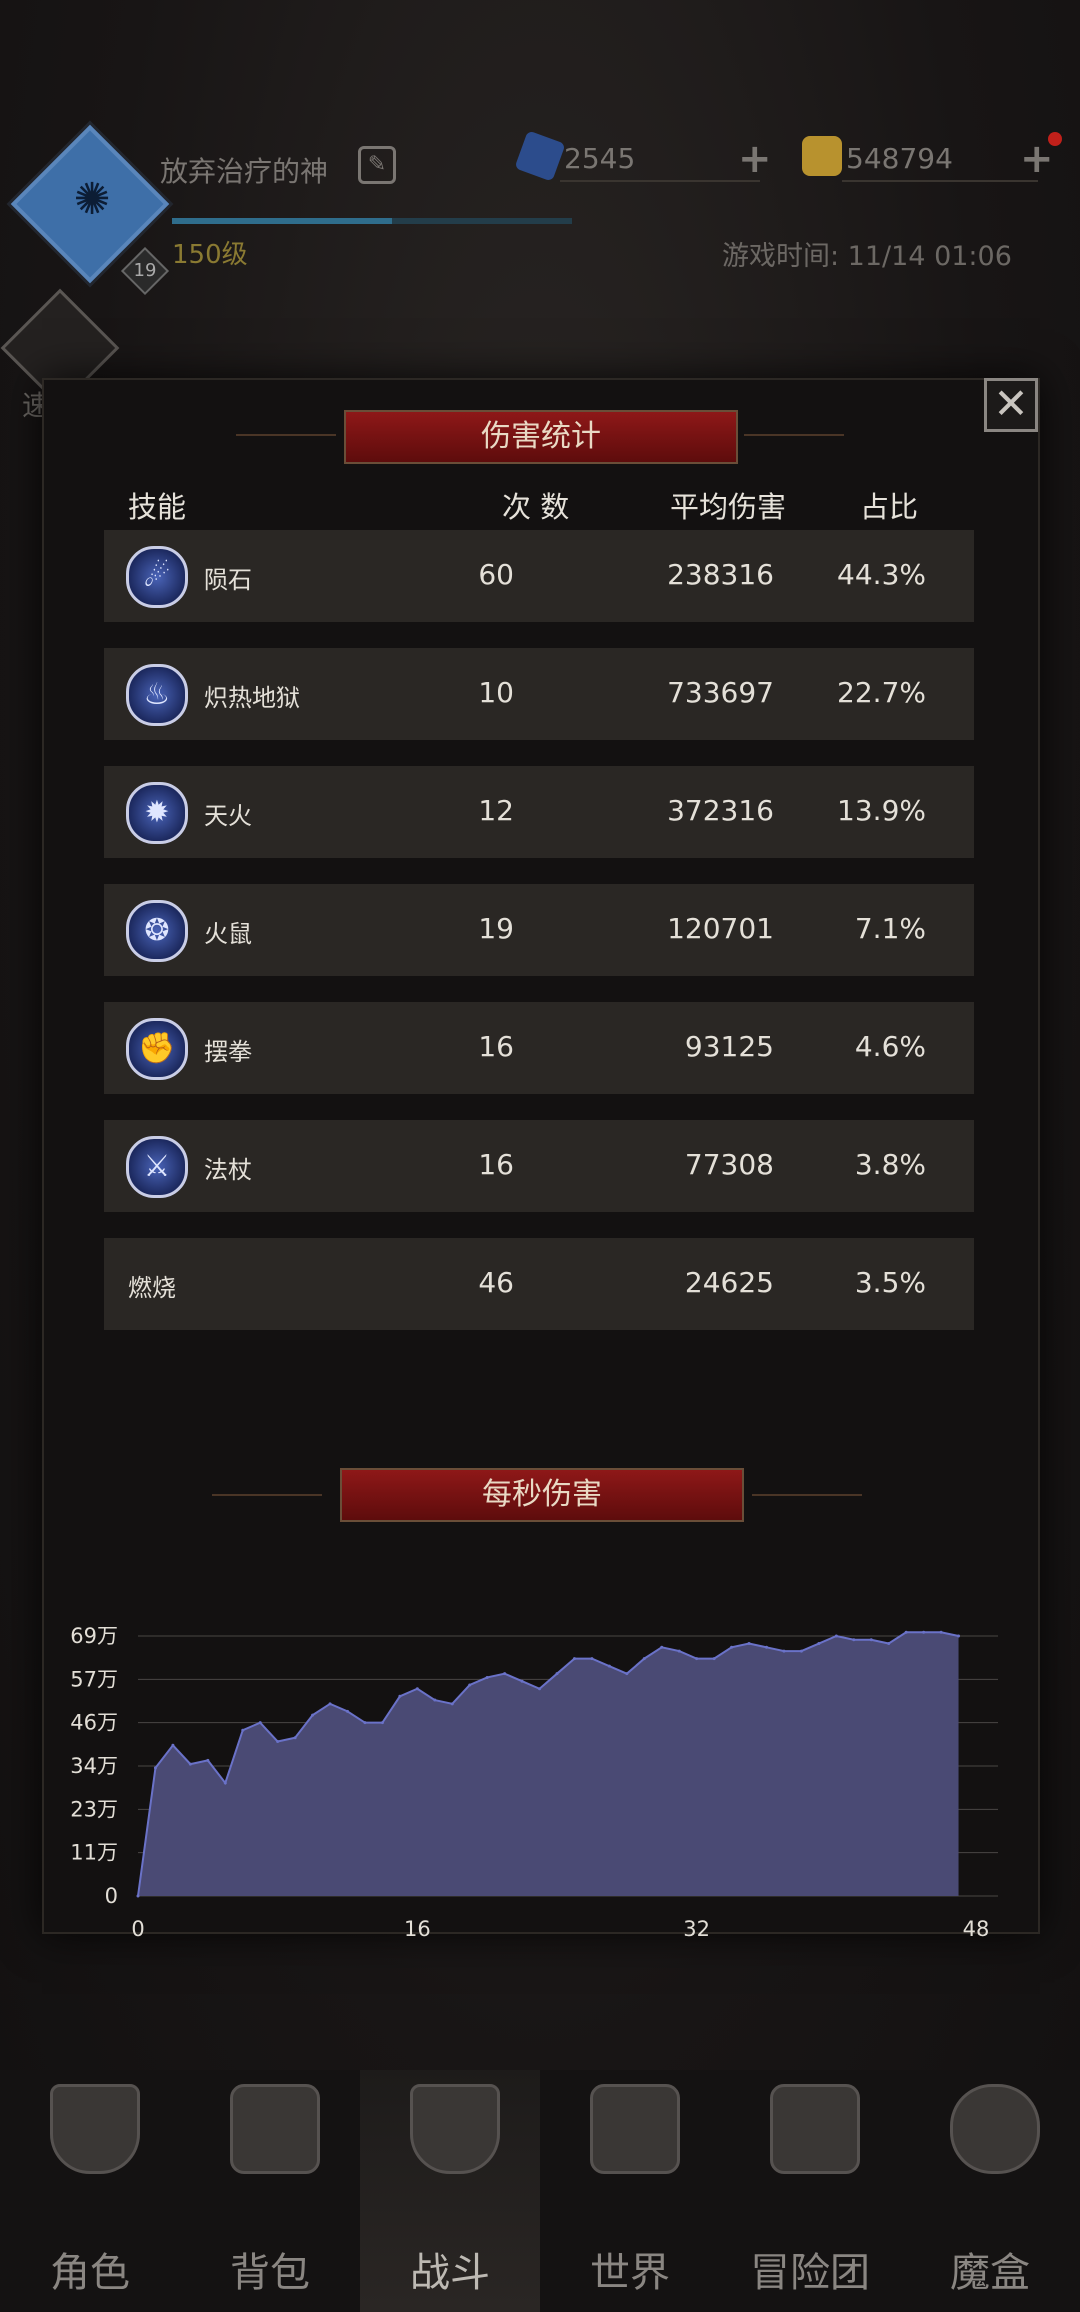  I want to click on player-name: 放弃治疗的神, so click(244, 171).